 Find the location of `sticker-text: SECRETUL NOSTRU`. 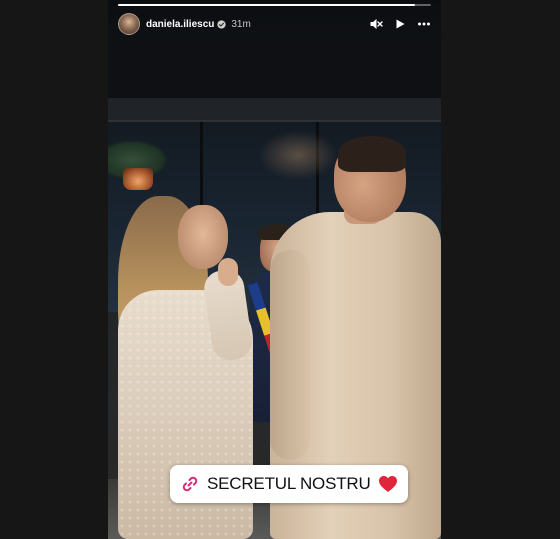

sticker-text: SECRETUL NOSTRU is located at coordinates (289, 483).